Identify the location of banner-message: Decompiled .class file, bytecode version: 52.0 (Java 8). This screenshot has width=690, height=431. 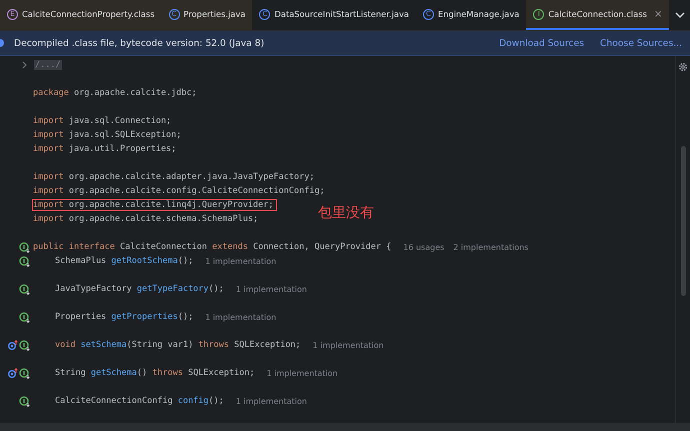
(139, 43).